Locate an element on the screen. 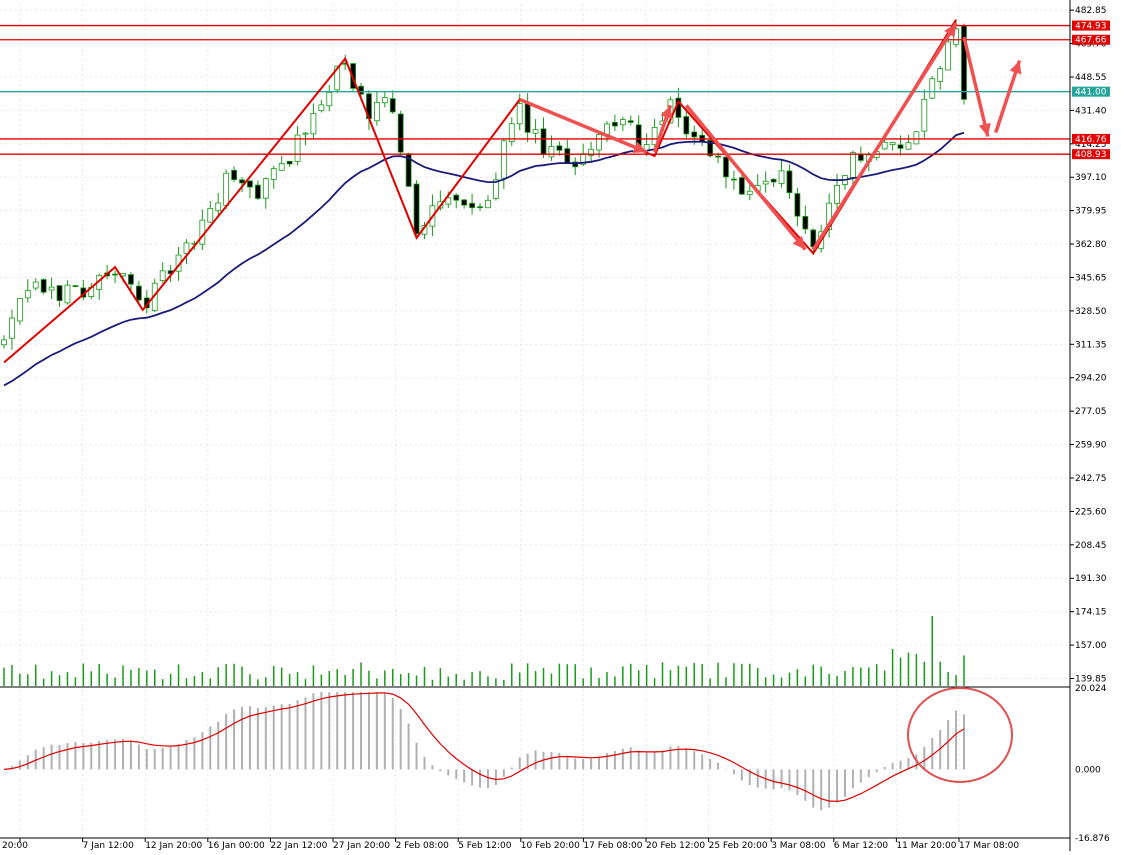  y-tick-label: 482.85 is located at coordinates (1091, 11).